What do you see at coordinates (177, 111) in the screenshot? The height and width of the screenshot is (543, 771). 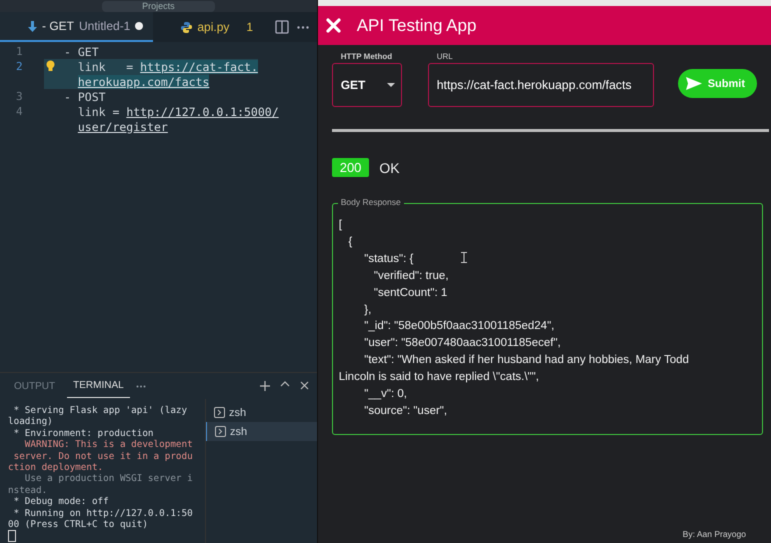 I see `code-line: link = http://127.0.0.1:5000/` at bounding box center [177, 111].